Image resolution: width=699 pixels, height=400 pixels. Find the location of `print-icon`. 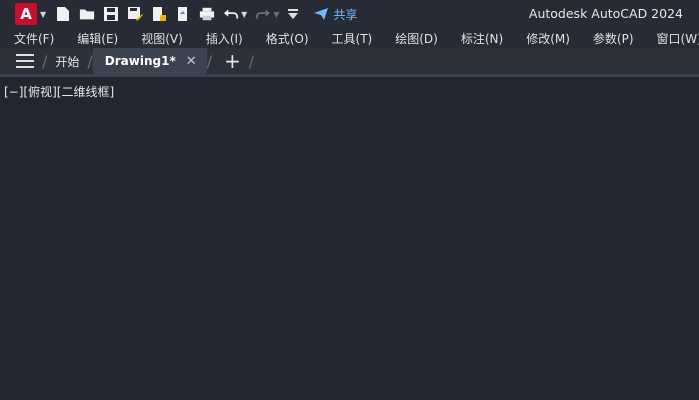

print-icon is located at coordinates (207, 14).